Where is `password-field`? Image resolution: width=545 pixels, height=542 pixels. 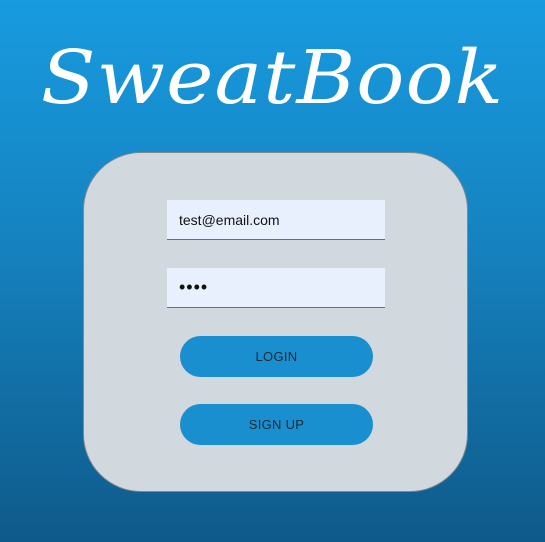
password-field is located at coordinates (276, 288).